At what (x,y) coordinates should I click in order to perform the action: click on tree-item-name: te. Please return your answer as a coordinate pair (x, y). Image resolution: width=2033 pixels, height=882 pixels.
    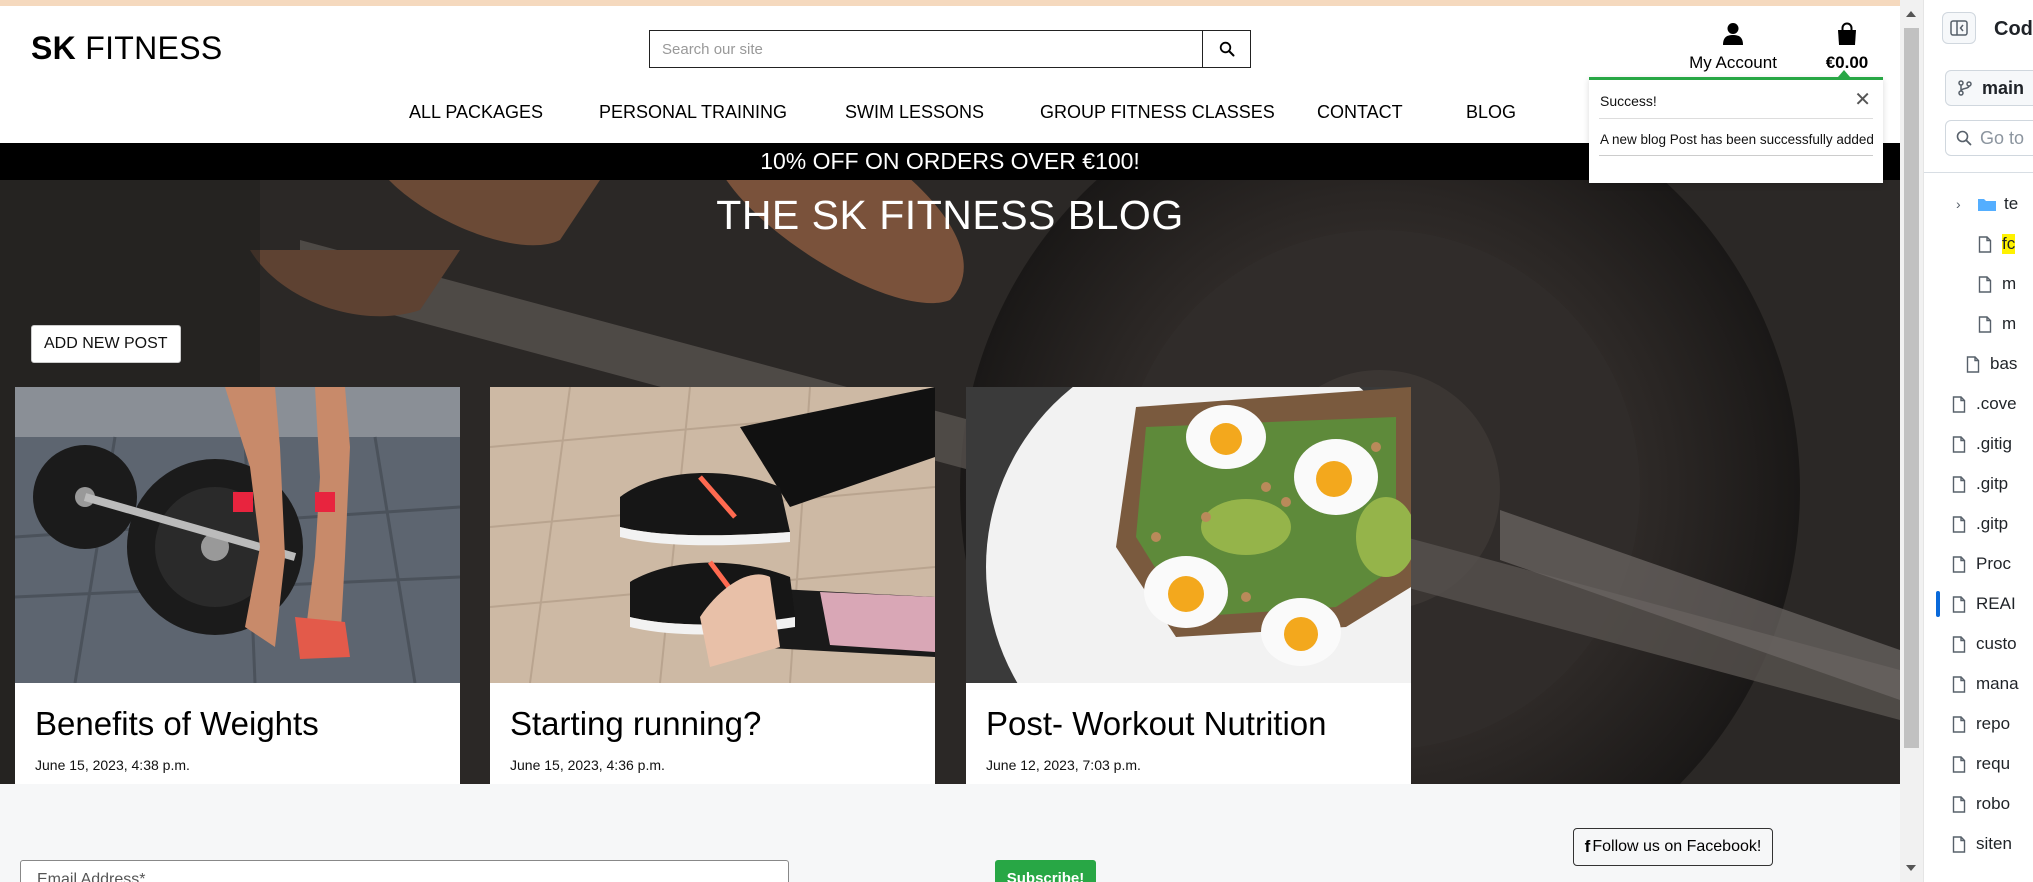
    Looking at the image, I should click on (2011, 203).